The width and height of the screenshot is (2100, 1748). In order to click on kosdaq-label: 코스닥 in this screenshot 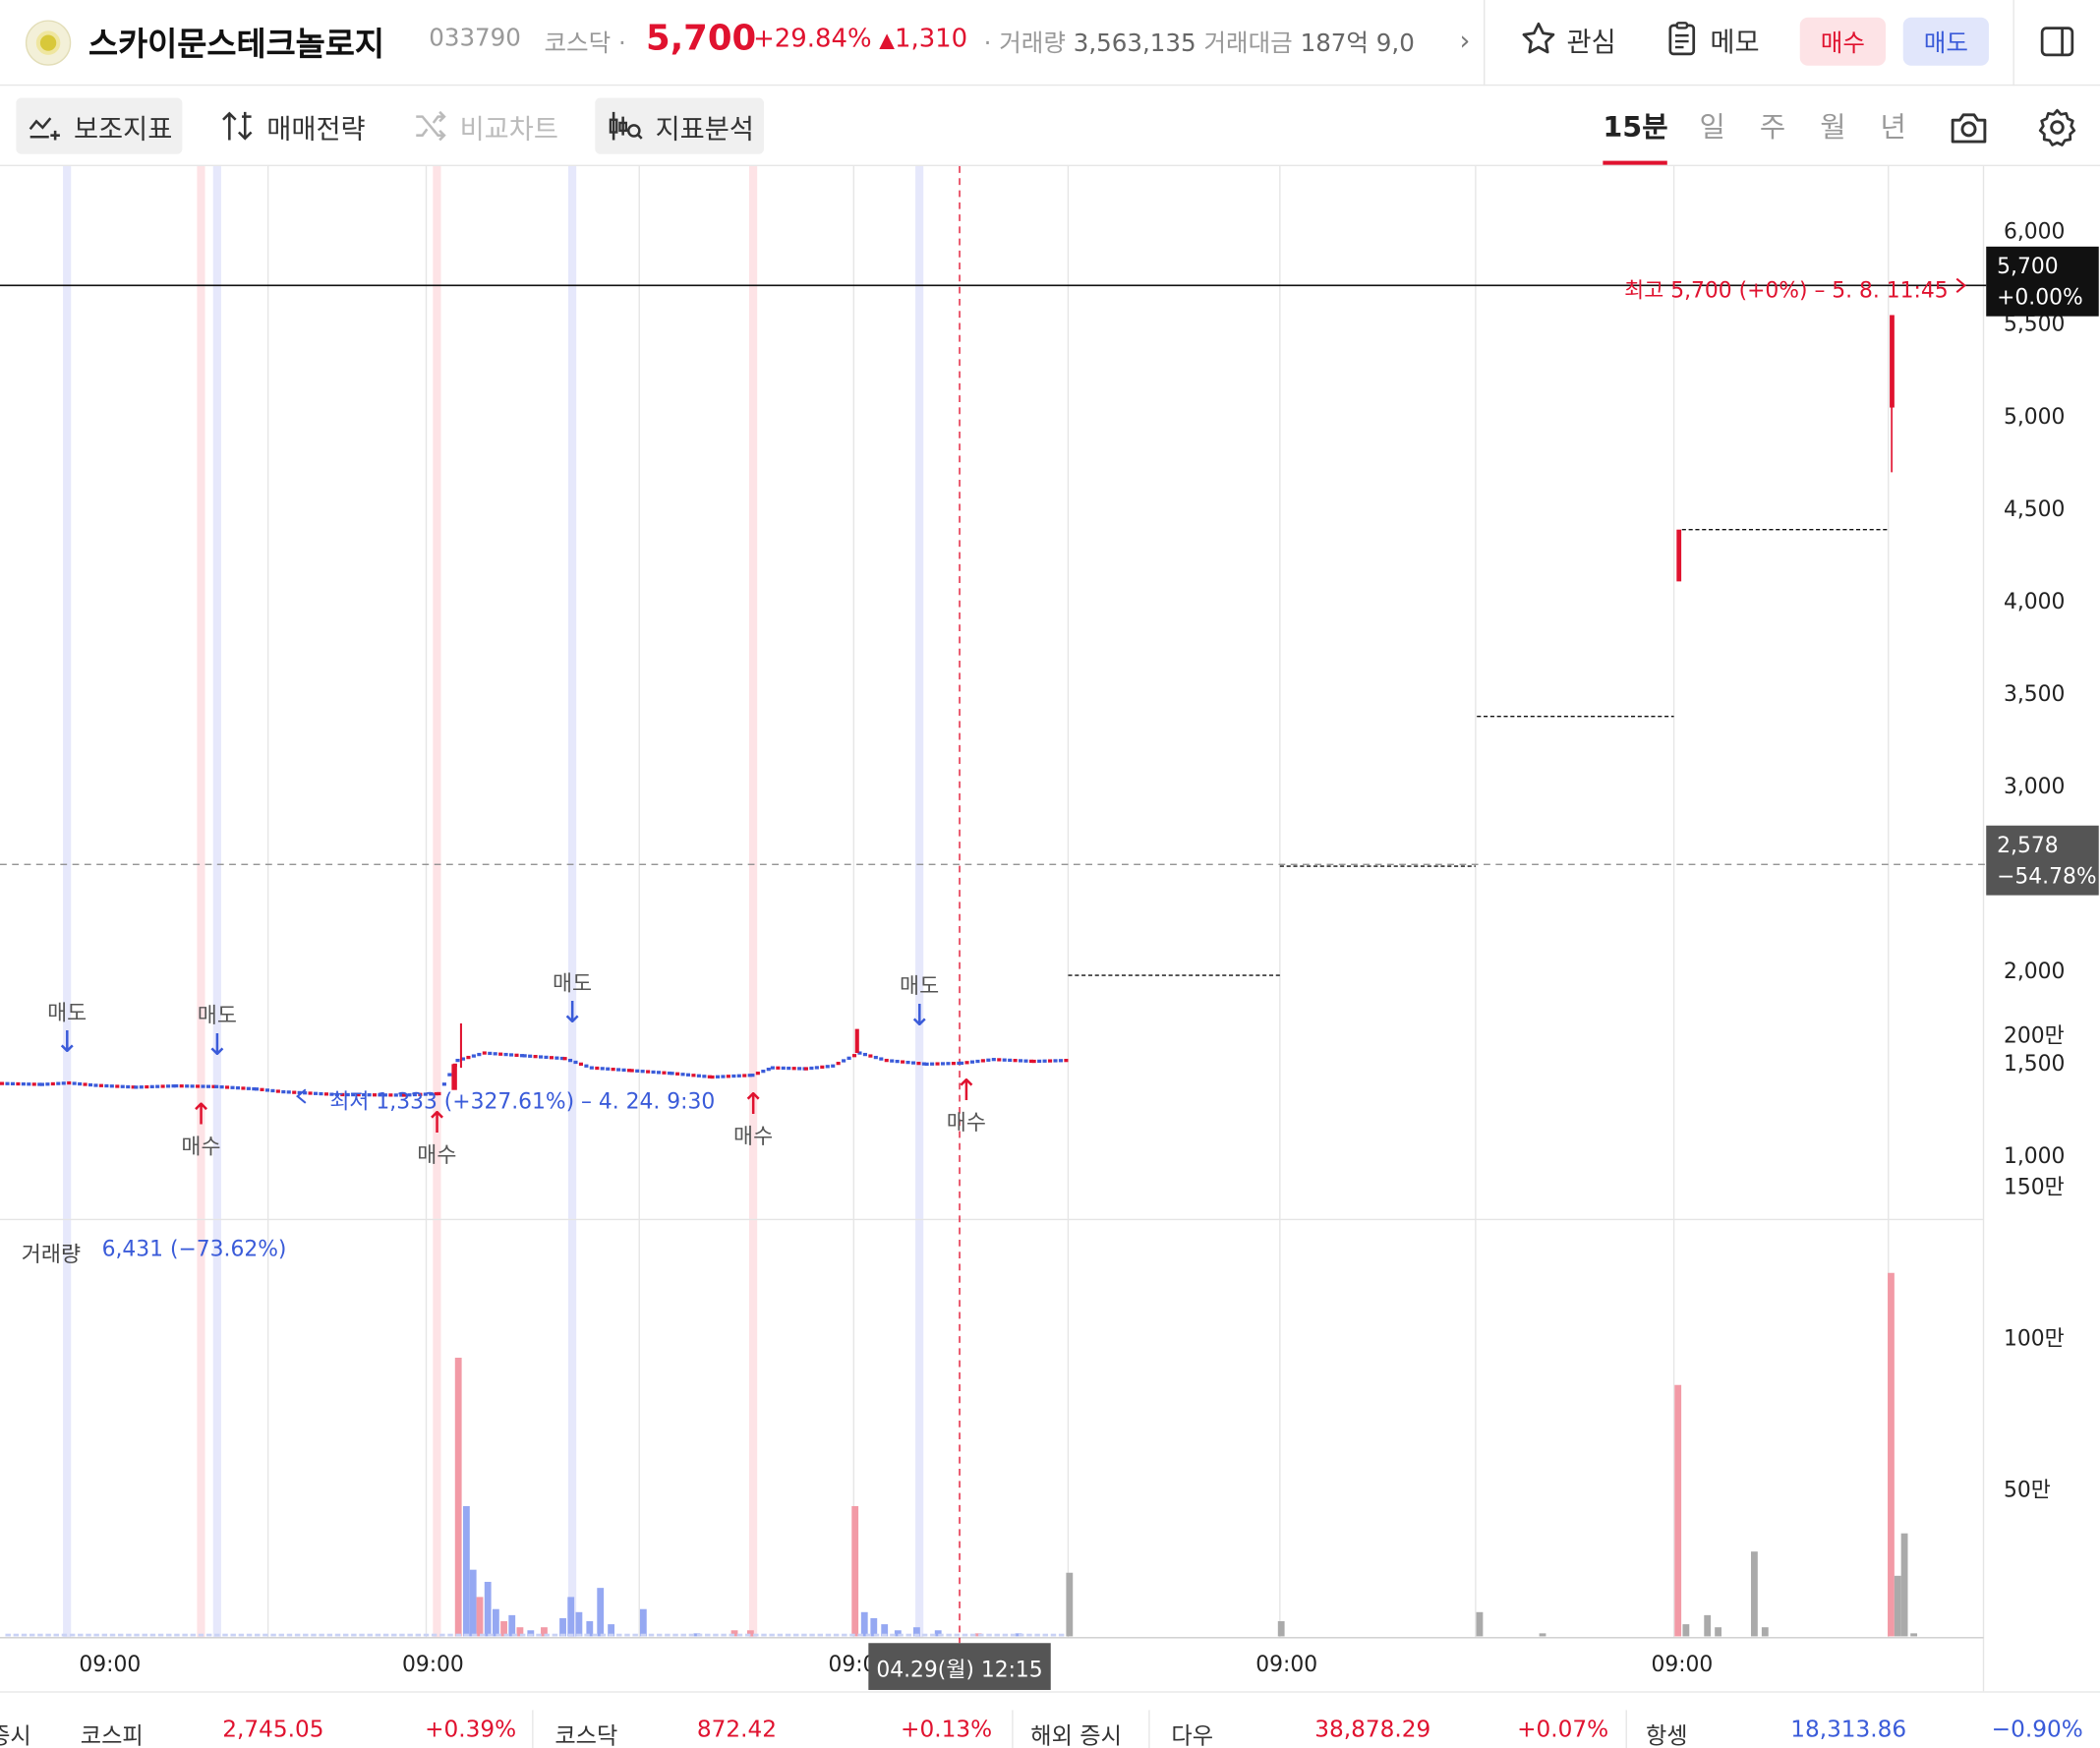, I will do `click(585, 1732)`.